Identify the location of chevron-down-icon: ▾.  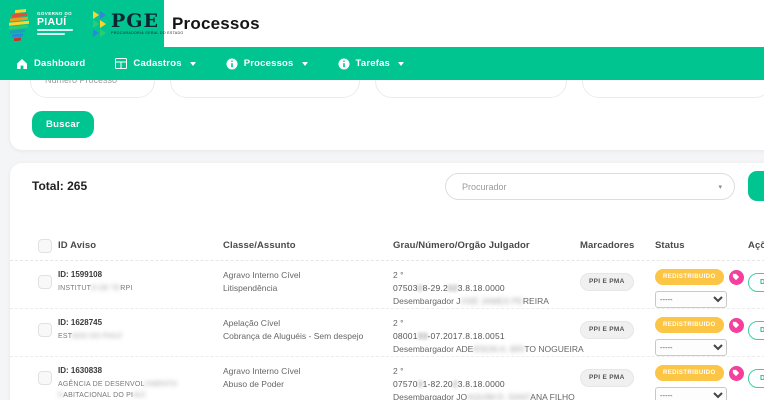
(720, 187).